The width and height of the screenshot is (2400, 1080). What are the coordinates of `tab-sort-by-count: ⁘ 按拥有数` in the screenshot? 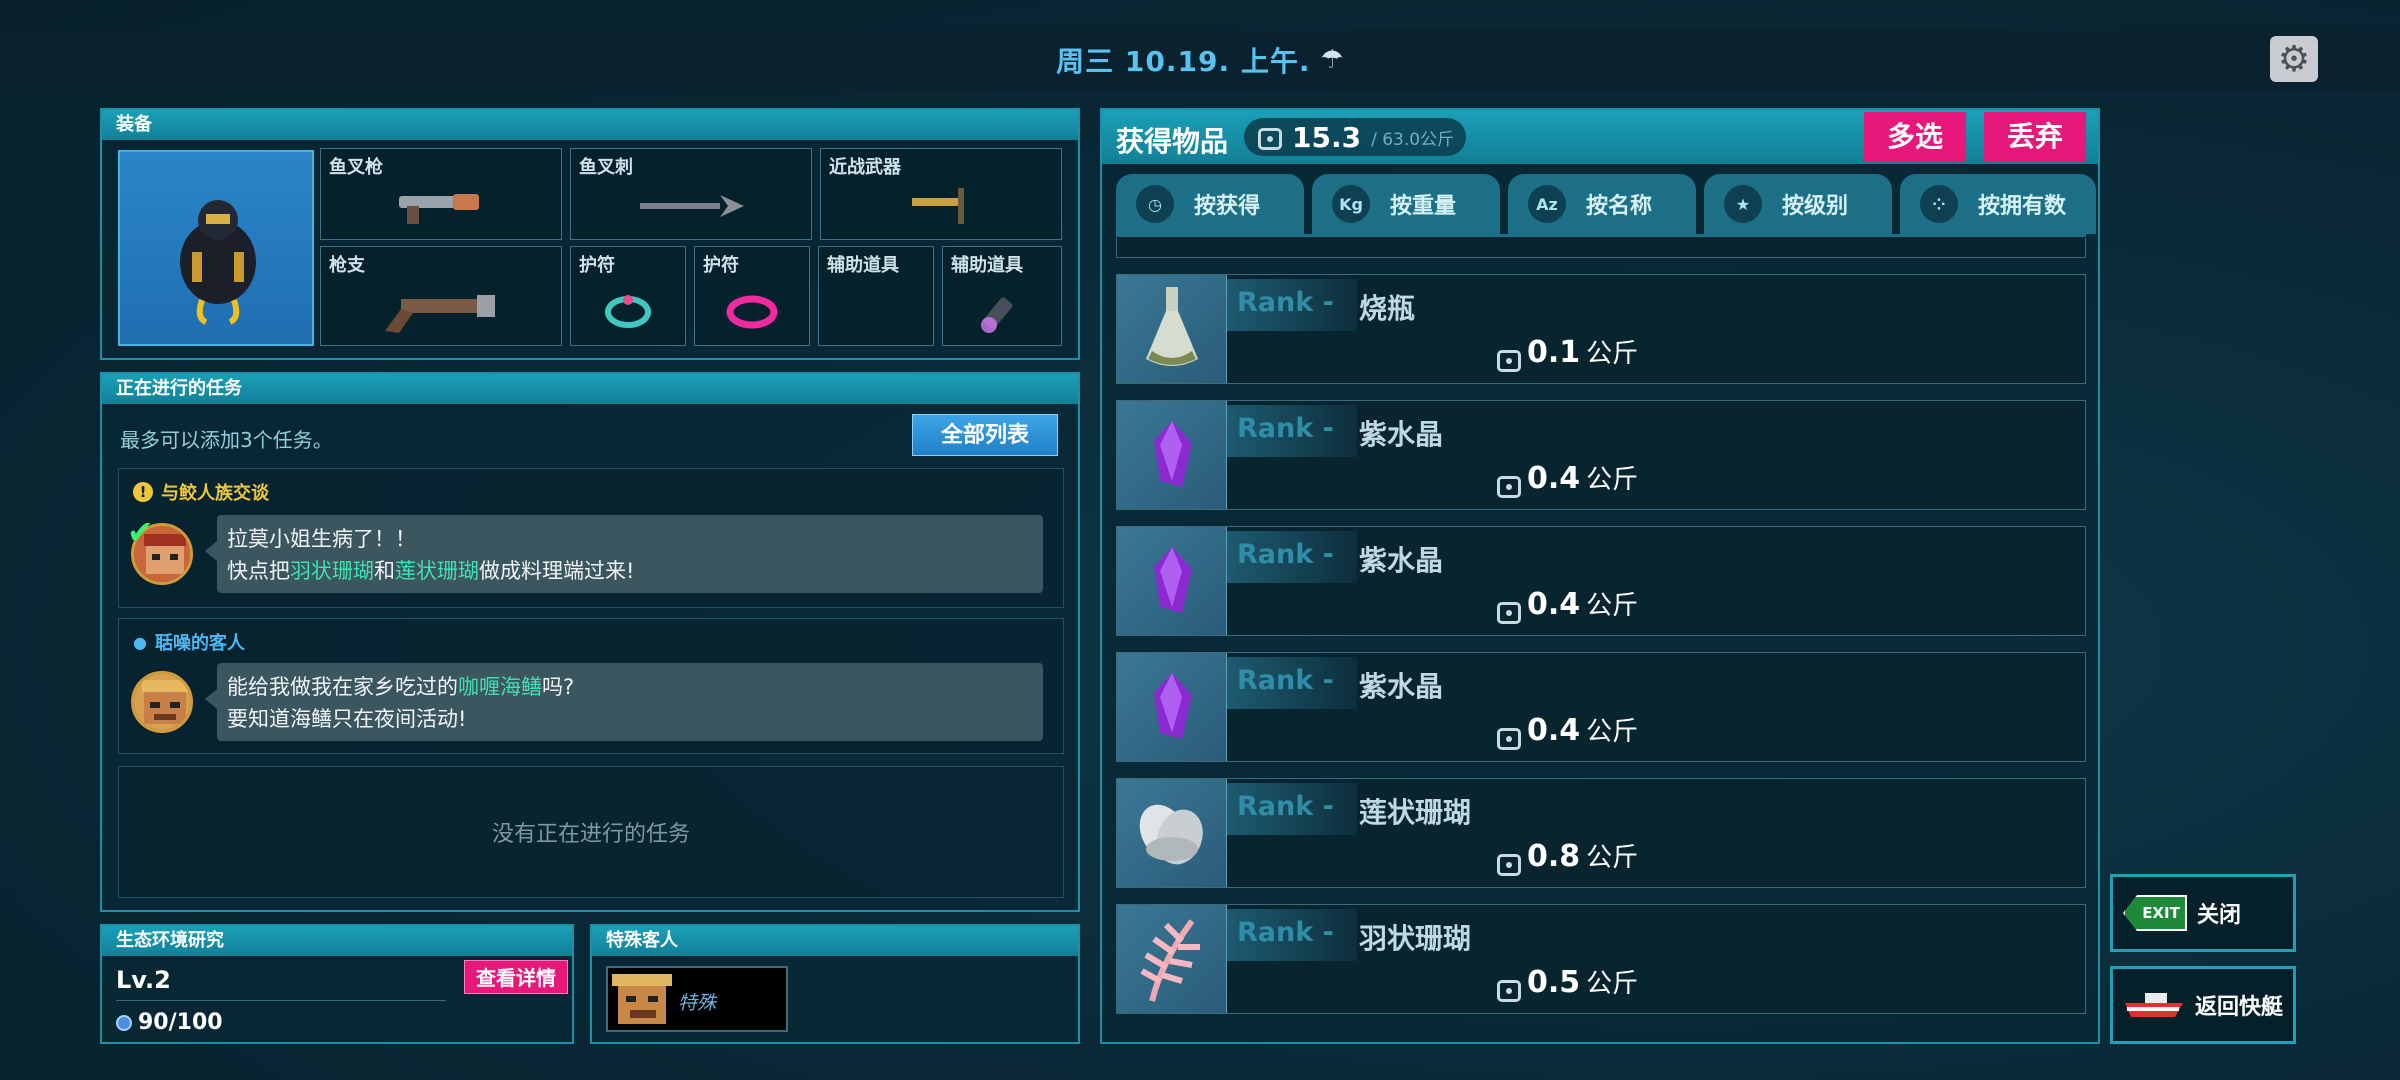 It's located at (1998, 204).